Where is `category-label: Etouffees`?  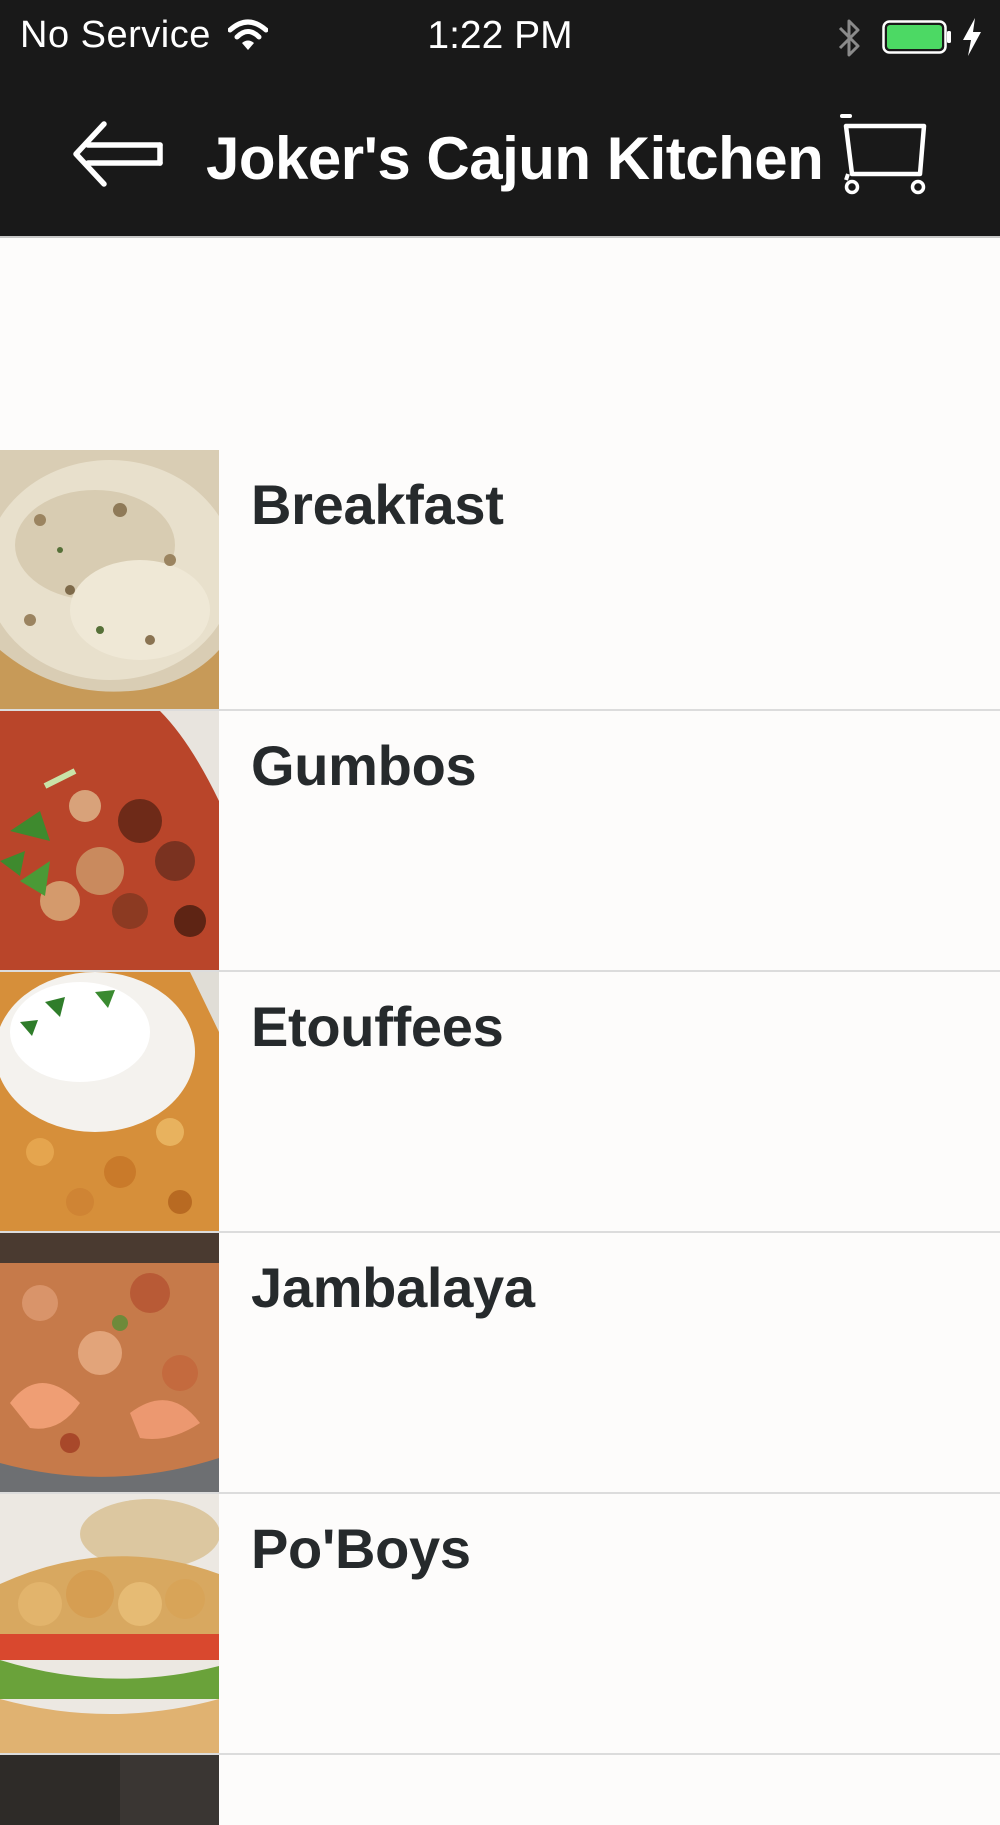
category-label: Etouffees is located at coordinates (377, 1026).